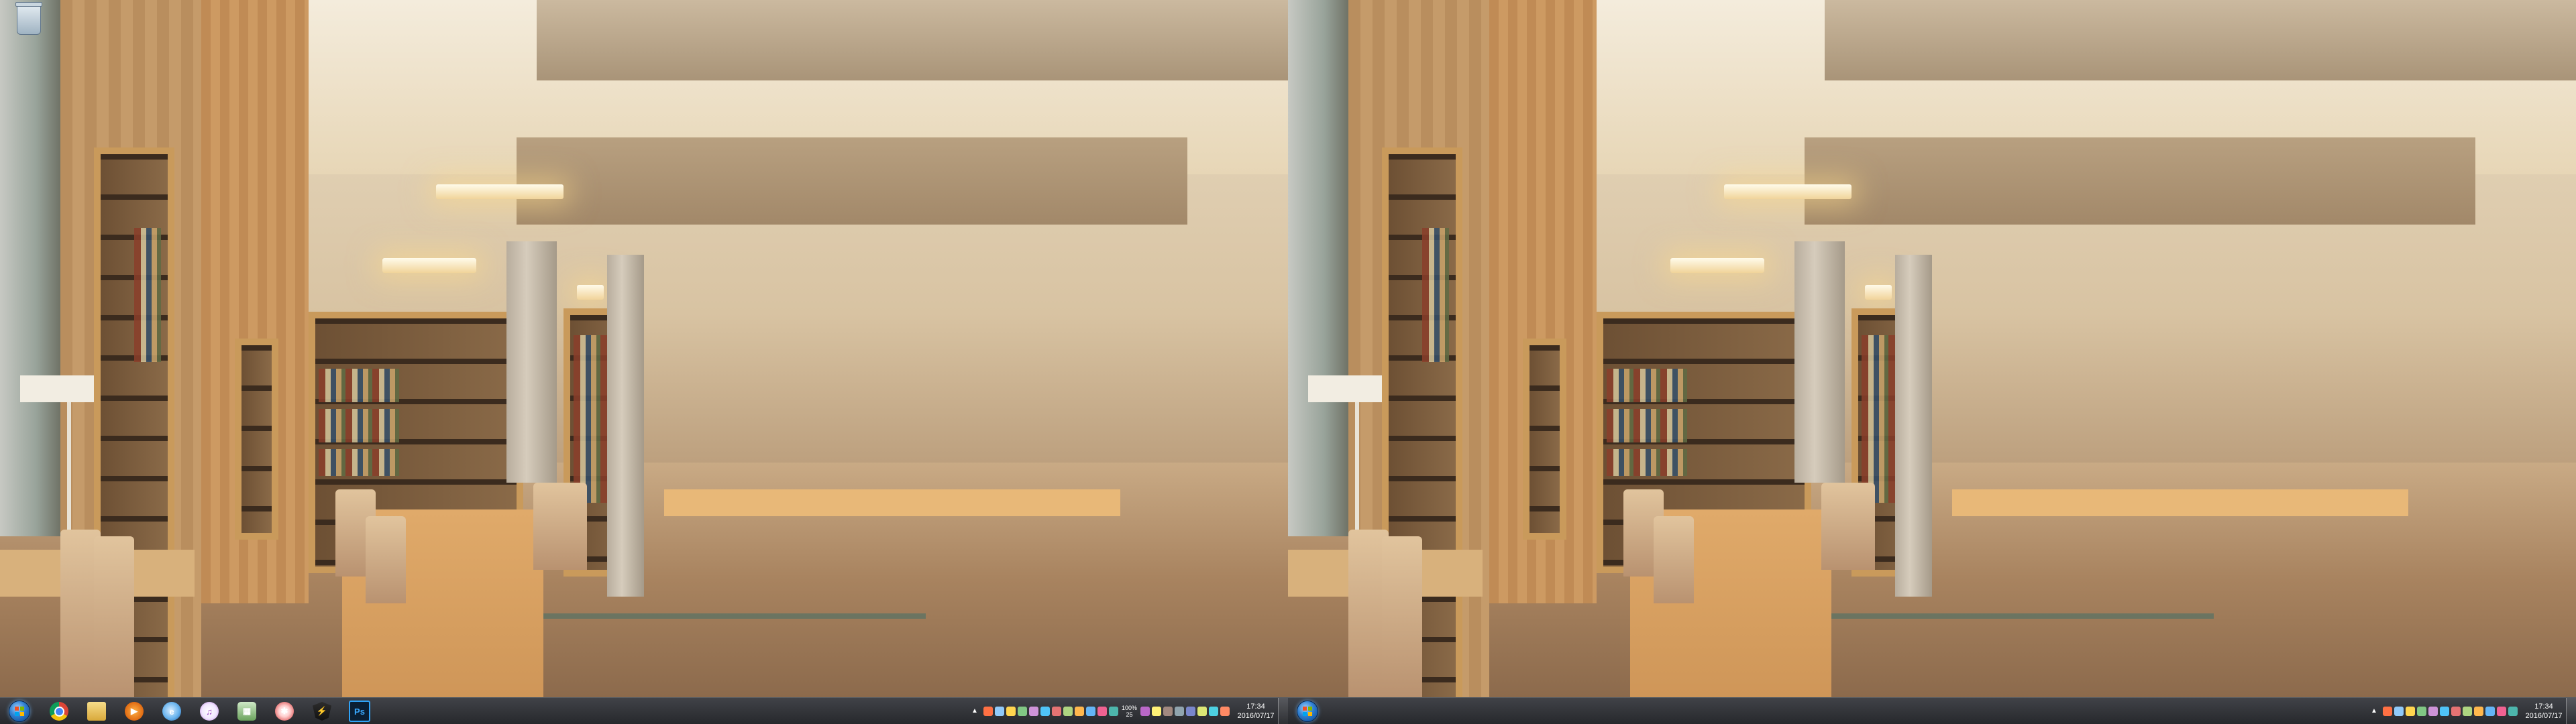  I want to click on pinned-apps: ▶ e ♫ ▦ ✱ ⚡ Ps, so click(209, 711).